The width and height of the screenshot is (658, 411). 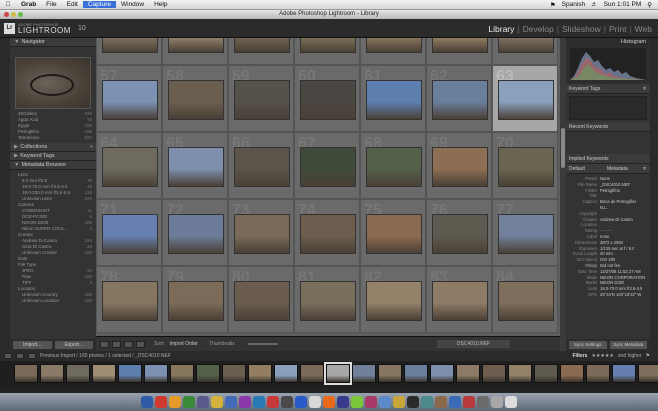 I want to click on menu-help: Help, so click(x=160, y=4).